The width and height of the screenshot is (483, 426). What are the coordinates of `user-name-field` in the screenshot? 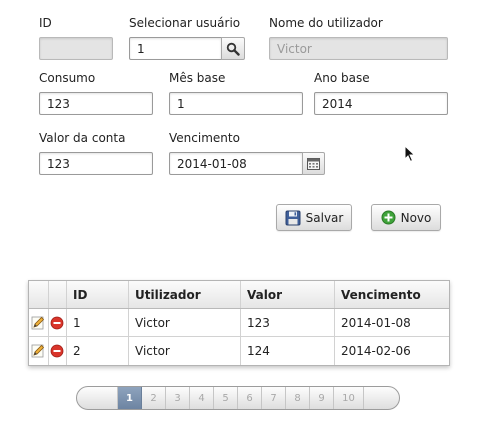 It's located at (358, 48).